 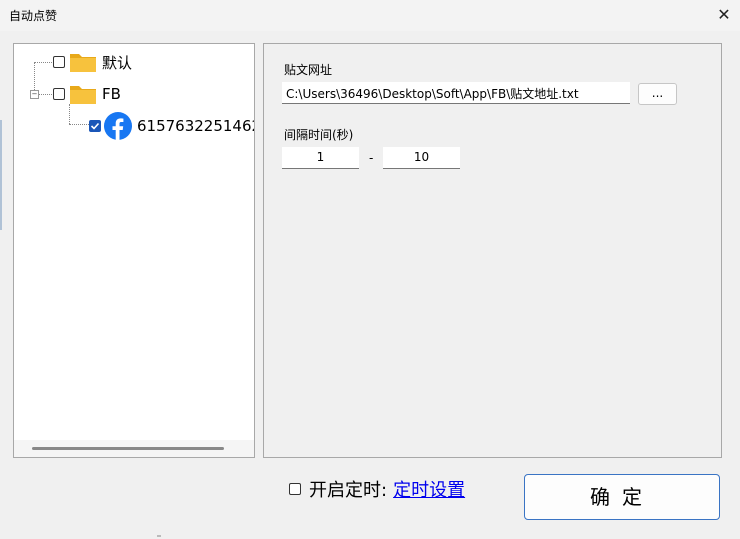 I want to click on resize-grip, so click(x=159, y=536).